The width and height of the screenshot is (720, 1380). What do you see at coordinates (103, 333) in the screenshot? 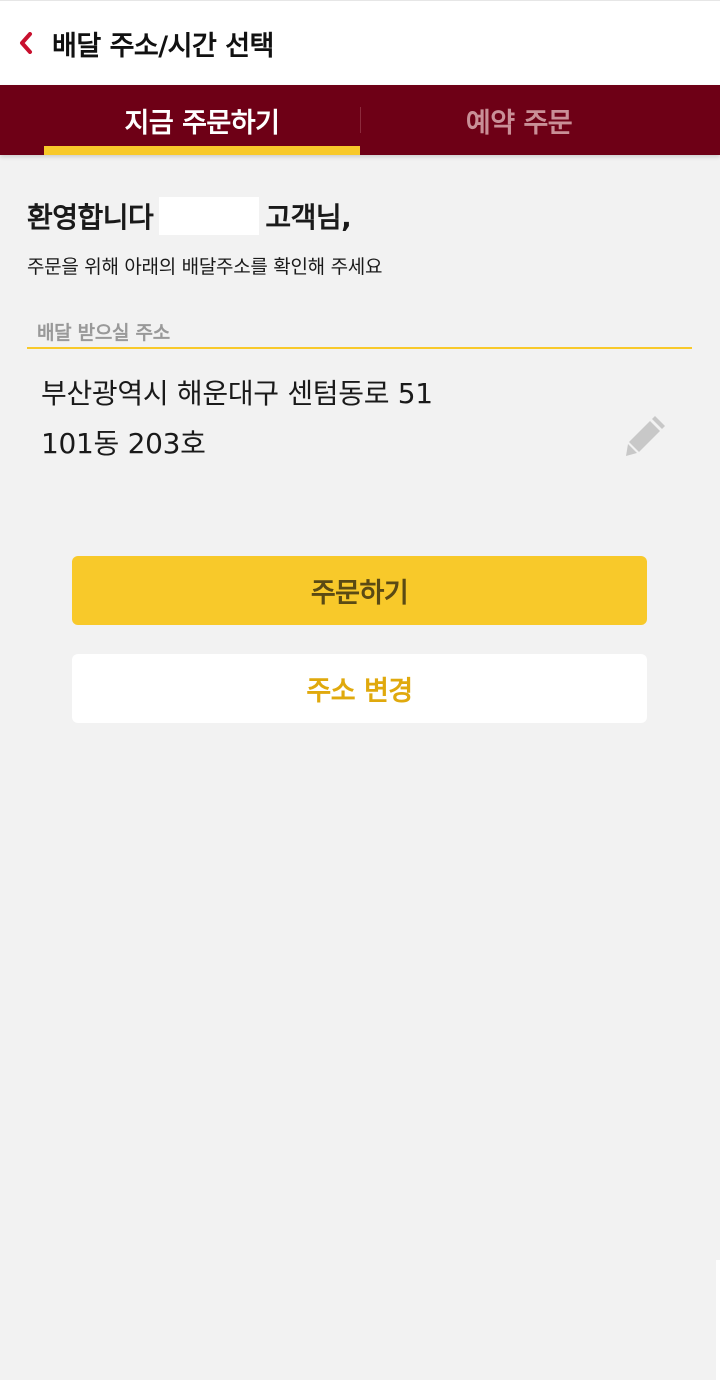
I see `address-label: 배달 받으실 주소` at bounding box center [103, 333].